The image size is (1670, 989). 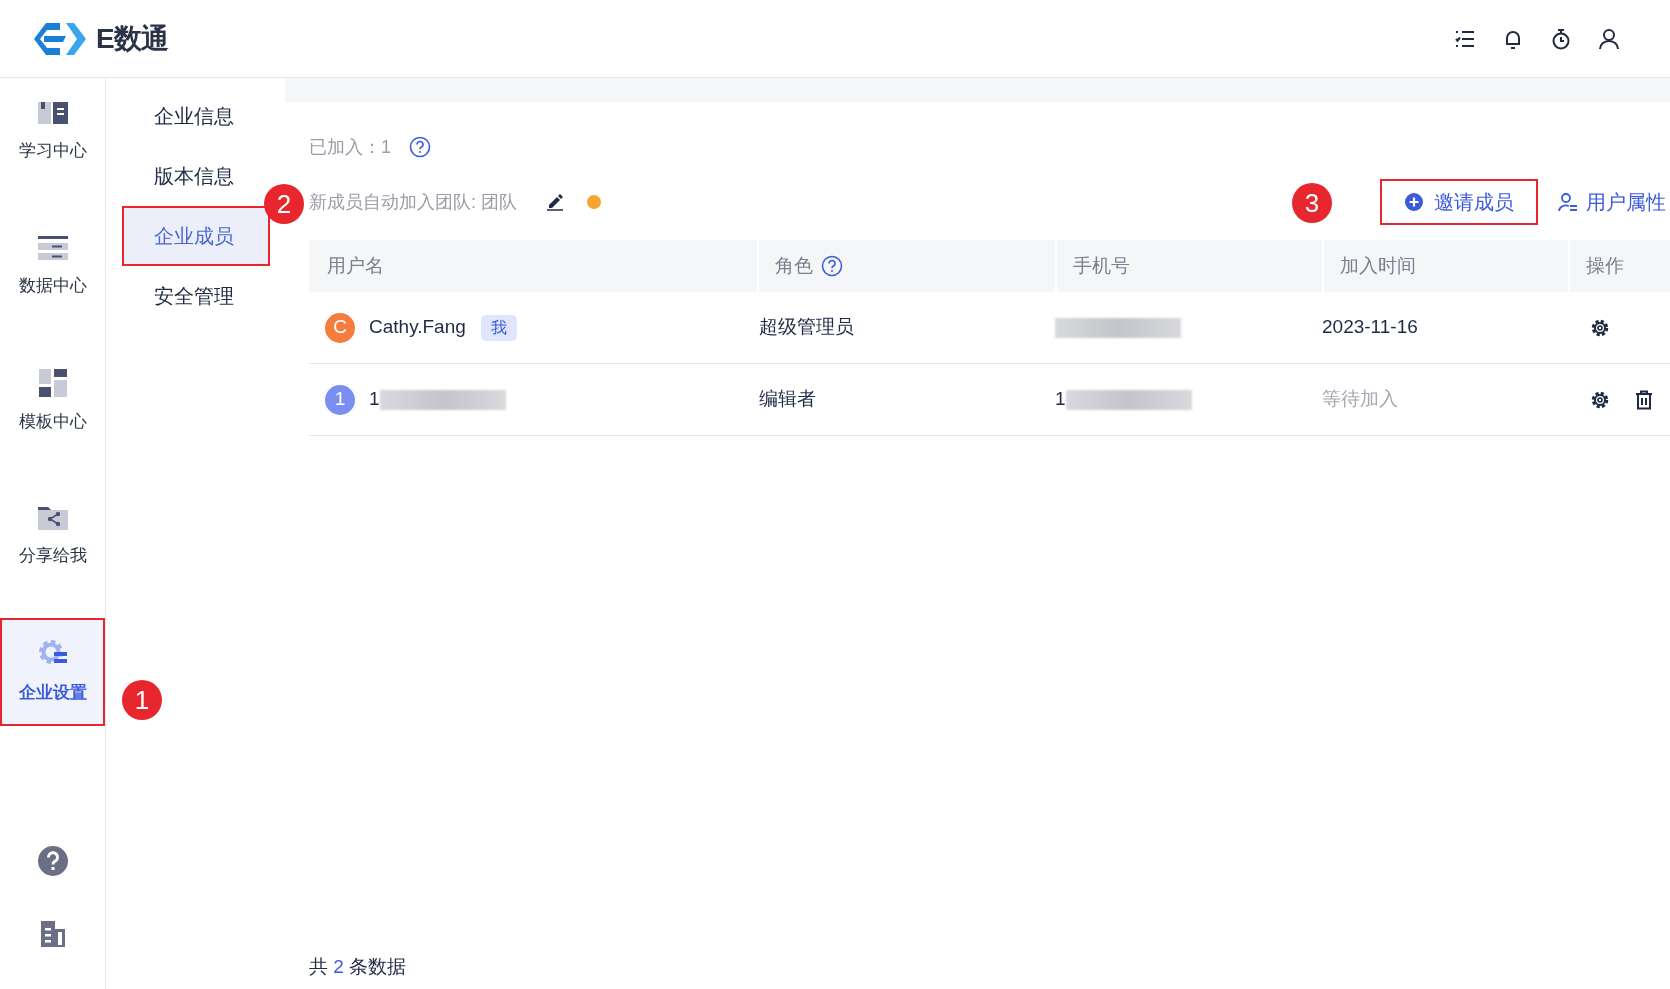 I want to click on join-time-cell: 等待加入, so click(x=1360, y=399).